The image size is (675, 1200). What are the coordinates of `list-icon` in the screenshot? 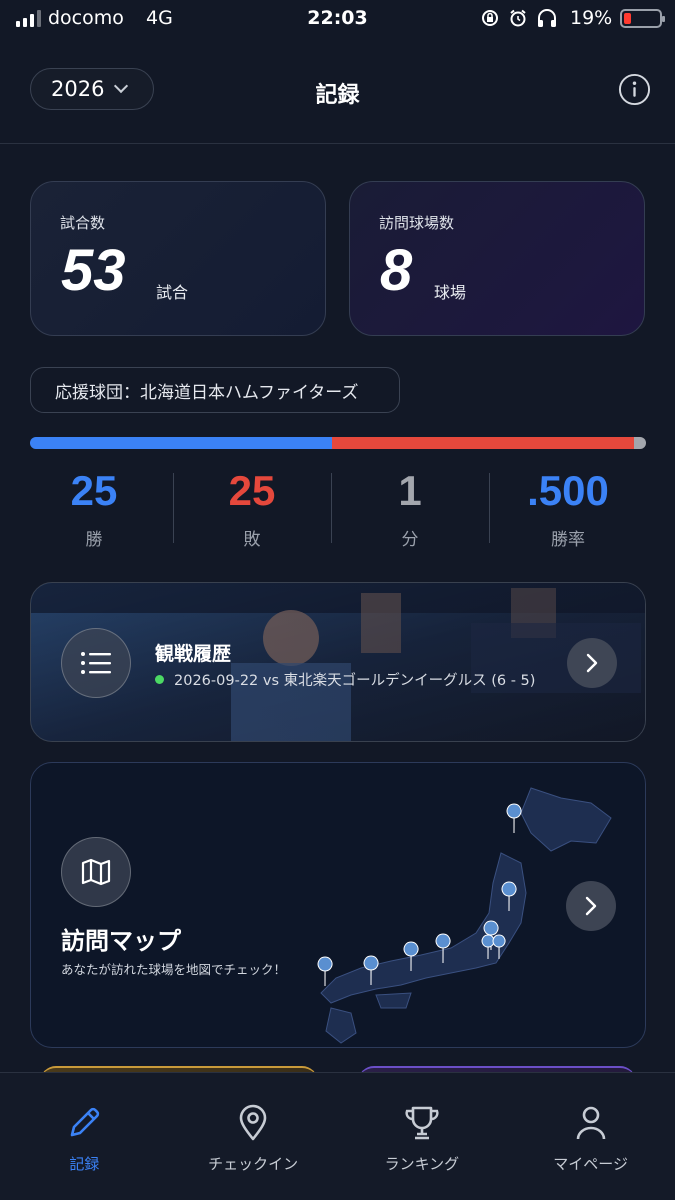 It's located at (96, 663).